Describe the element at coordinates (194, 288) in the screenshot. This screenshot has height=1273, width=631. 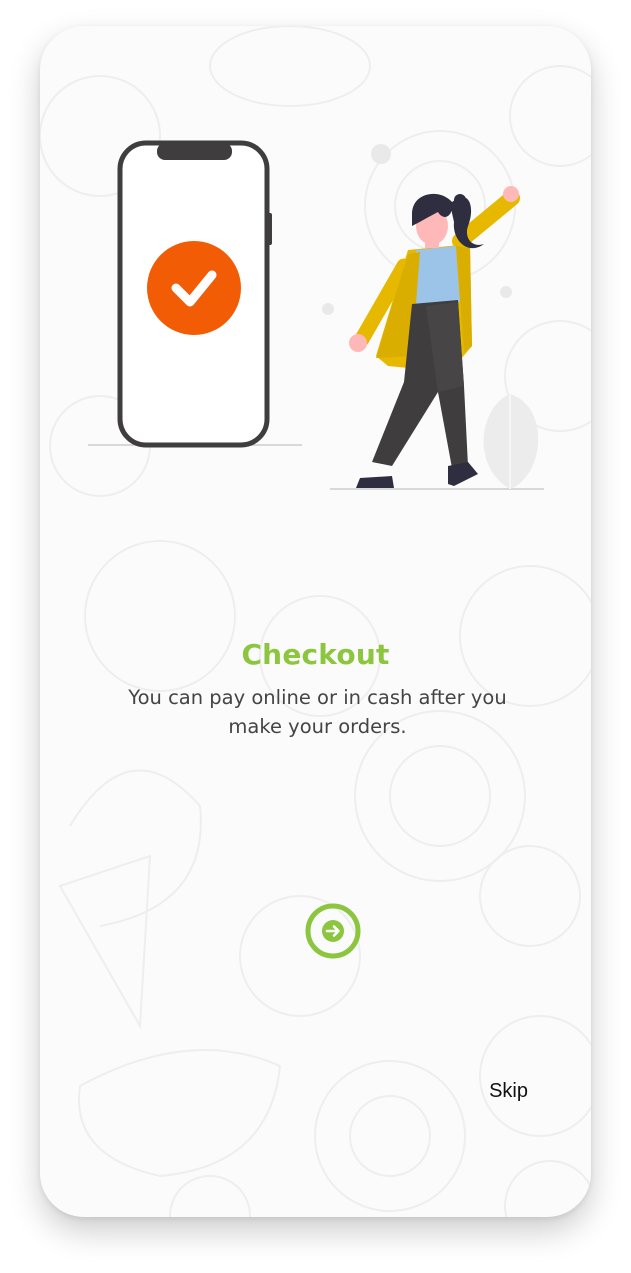
I see `checkmark-badge-icon` at that location.